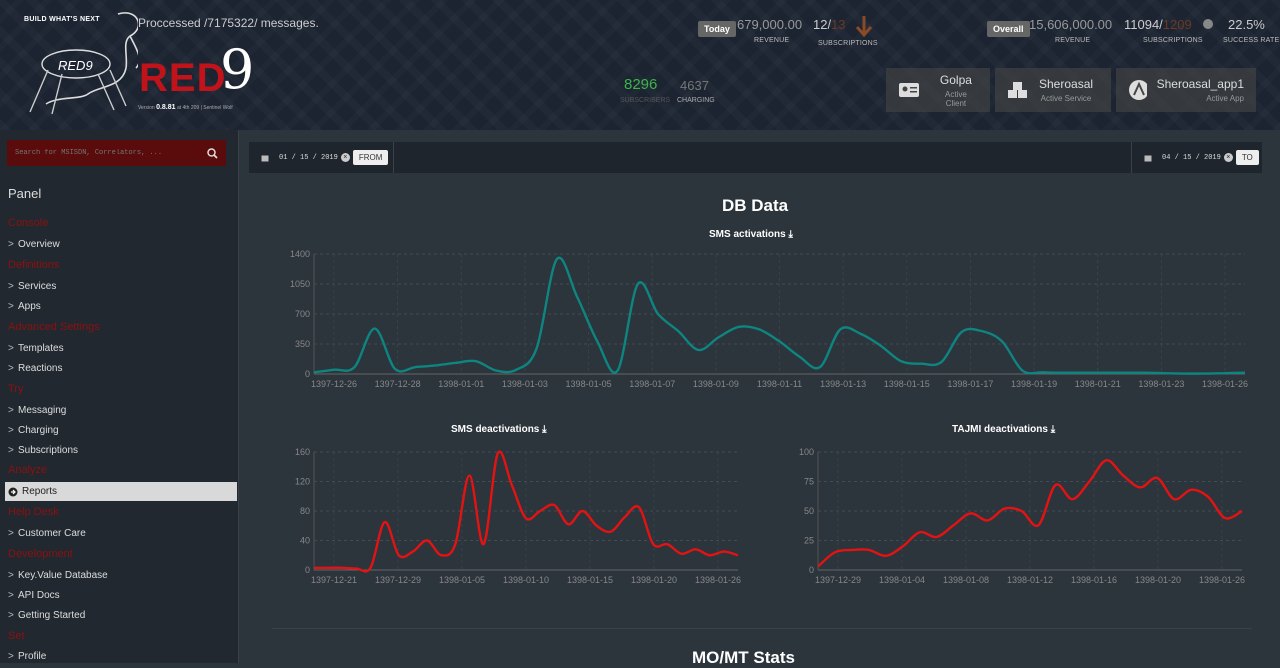  I want to click on app-card: Sheroasal_app1 Active App, so click(1186, 90).